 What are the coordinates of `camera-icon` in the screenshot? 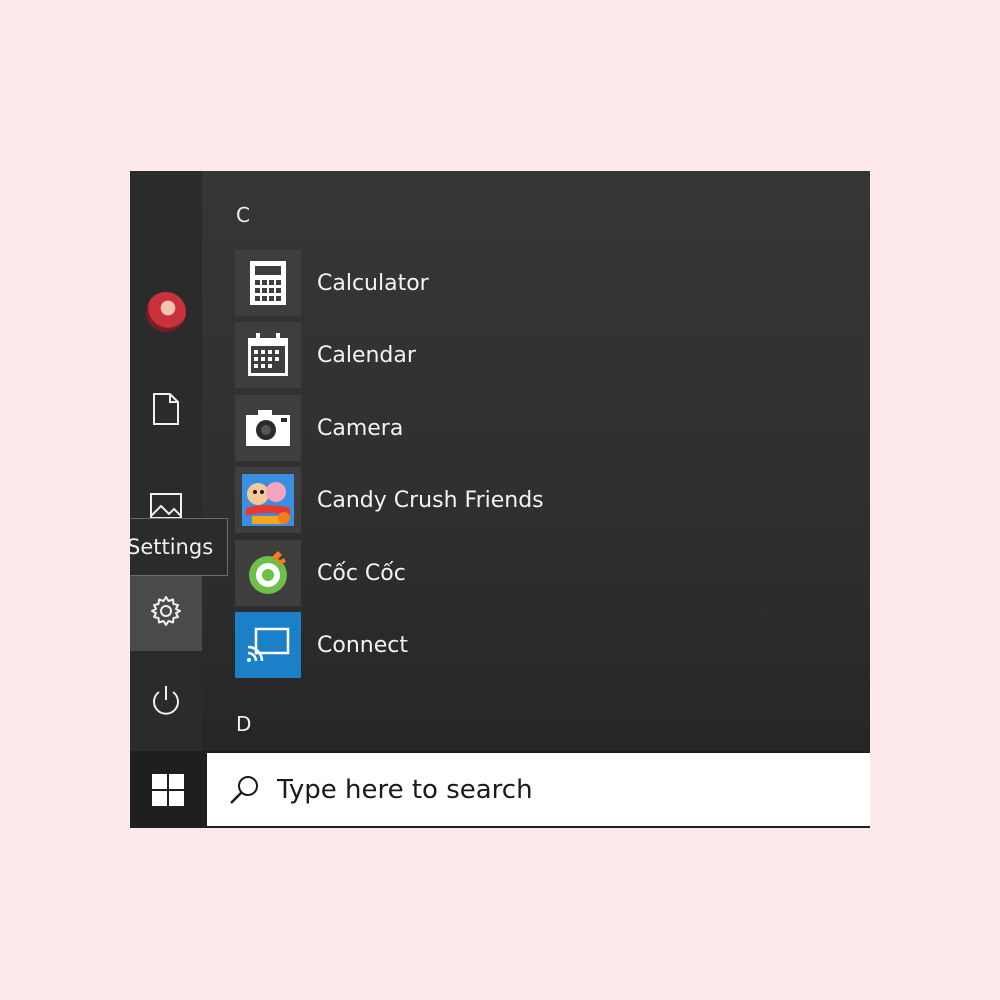 It's located at (268, 428).